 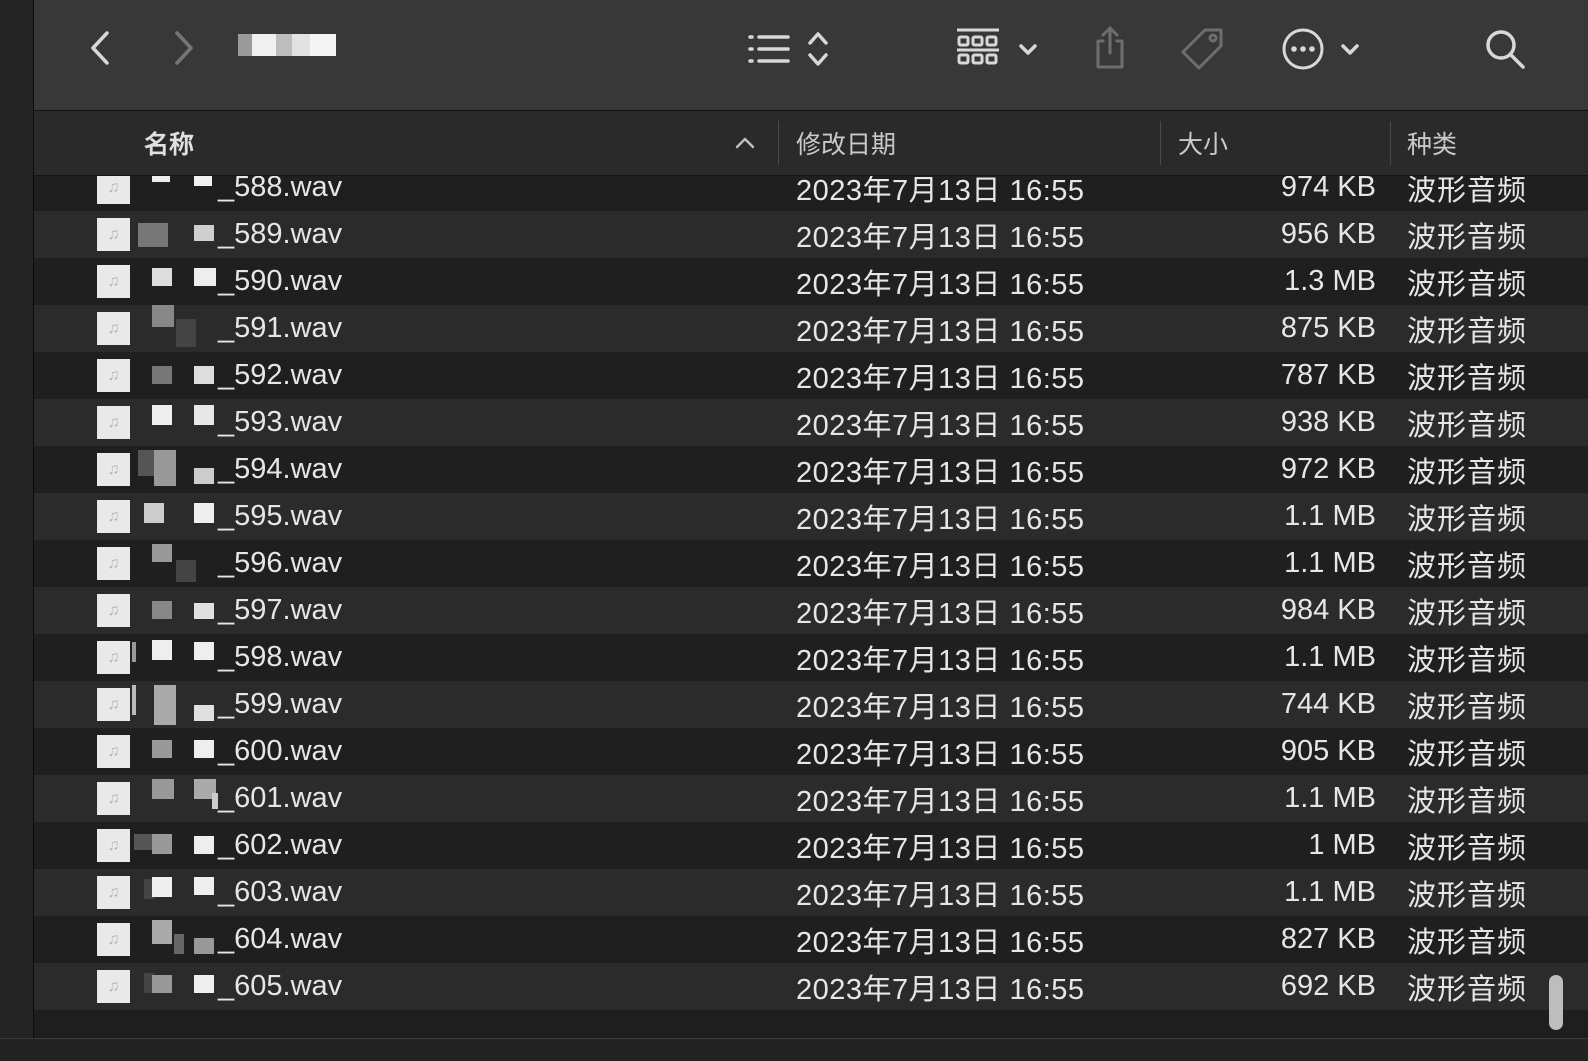 I want to click on window-title, so click(x=287, y=45).